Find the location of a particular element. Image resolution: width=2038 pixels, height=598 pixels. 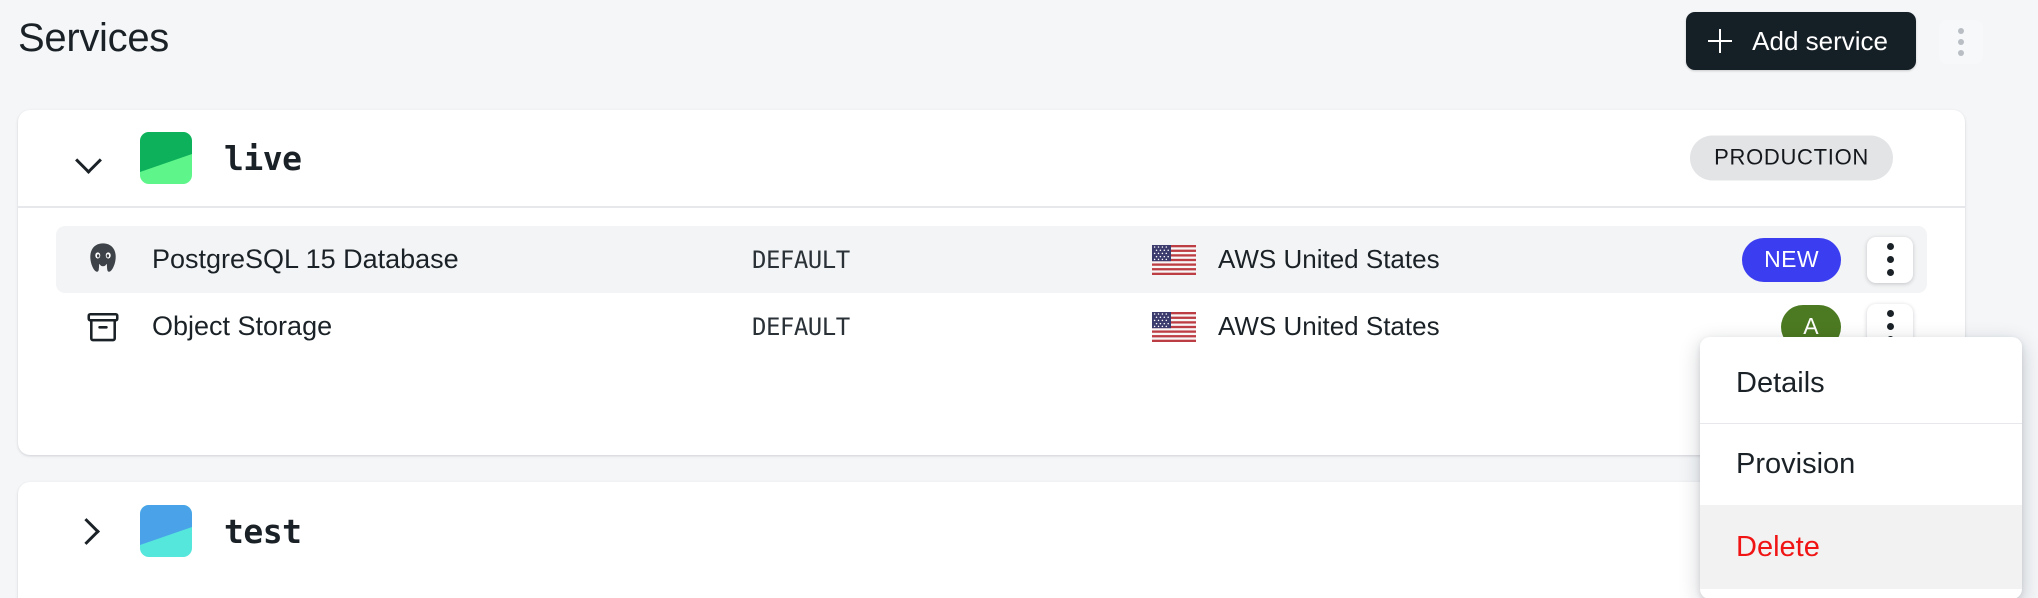

status-badge-new: NEW is located at coordinates (1791, 259).